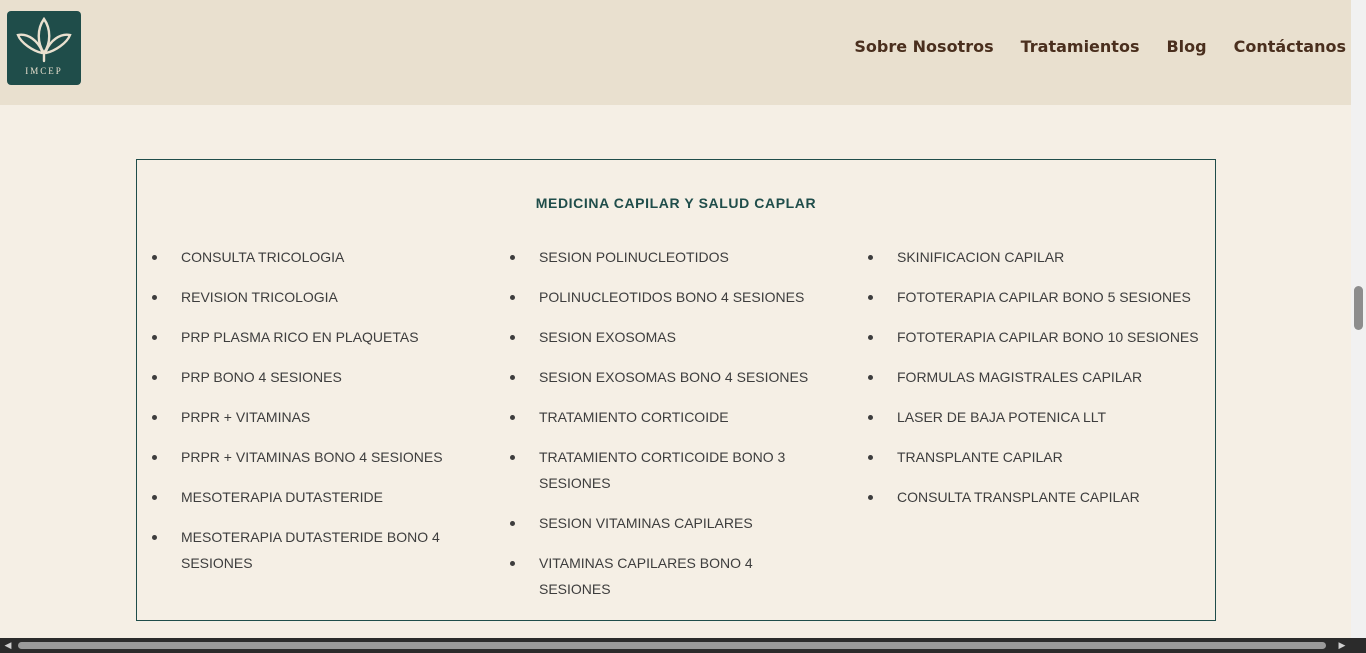 This screenshot has height=653, width=1366. I want to click on list-item: FOTOTERAPIA CAPILAR BONO 10 SESIONES, so click(1035, 337).